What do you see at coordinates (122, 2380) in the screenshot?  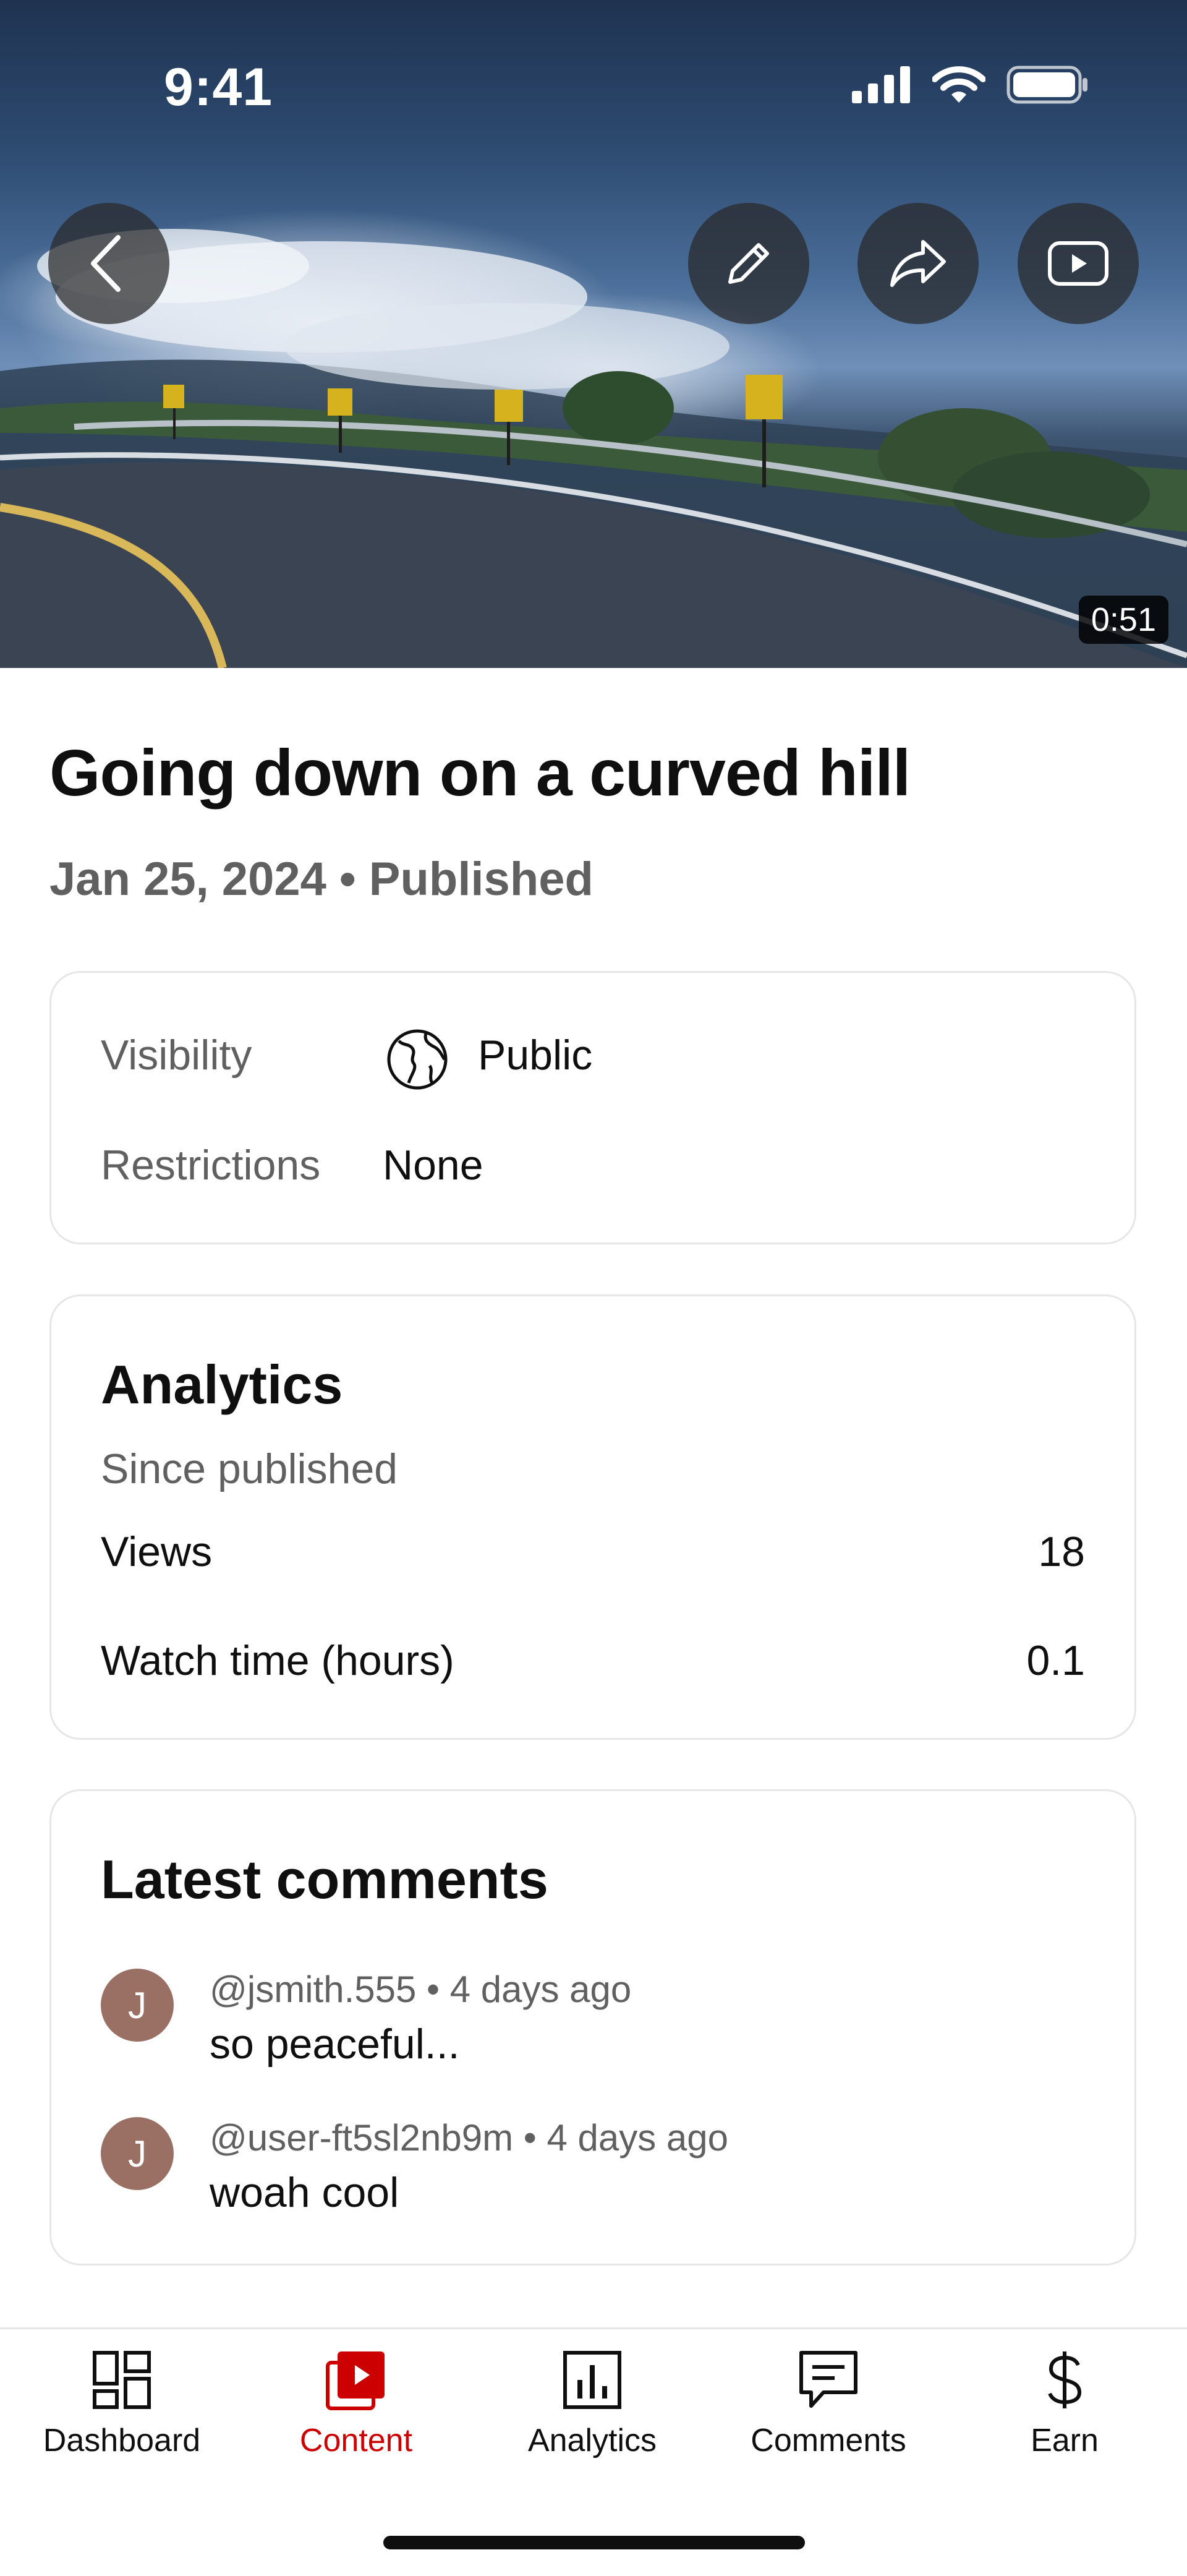 I see `dashboard-icon` at bounding box center [122, 2380].